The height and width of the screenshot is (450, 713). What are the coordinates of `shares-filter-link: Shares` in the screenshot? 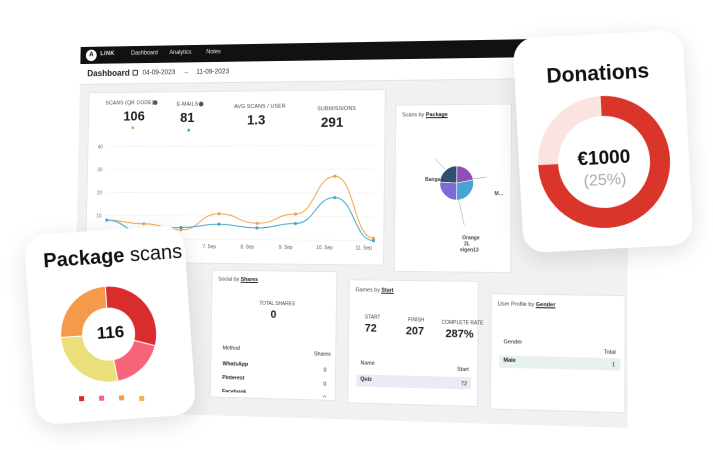 It's located at (249, 280).